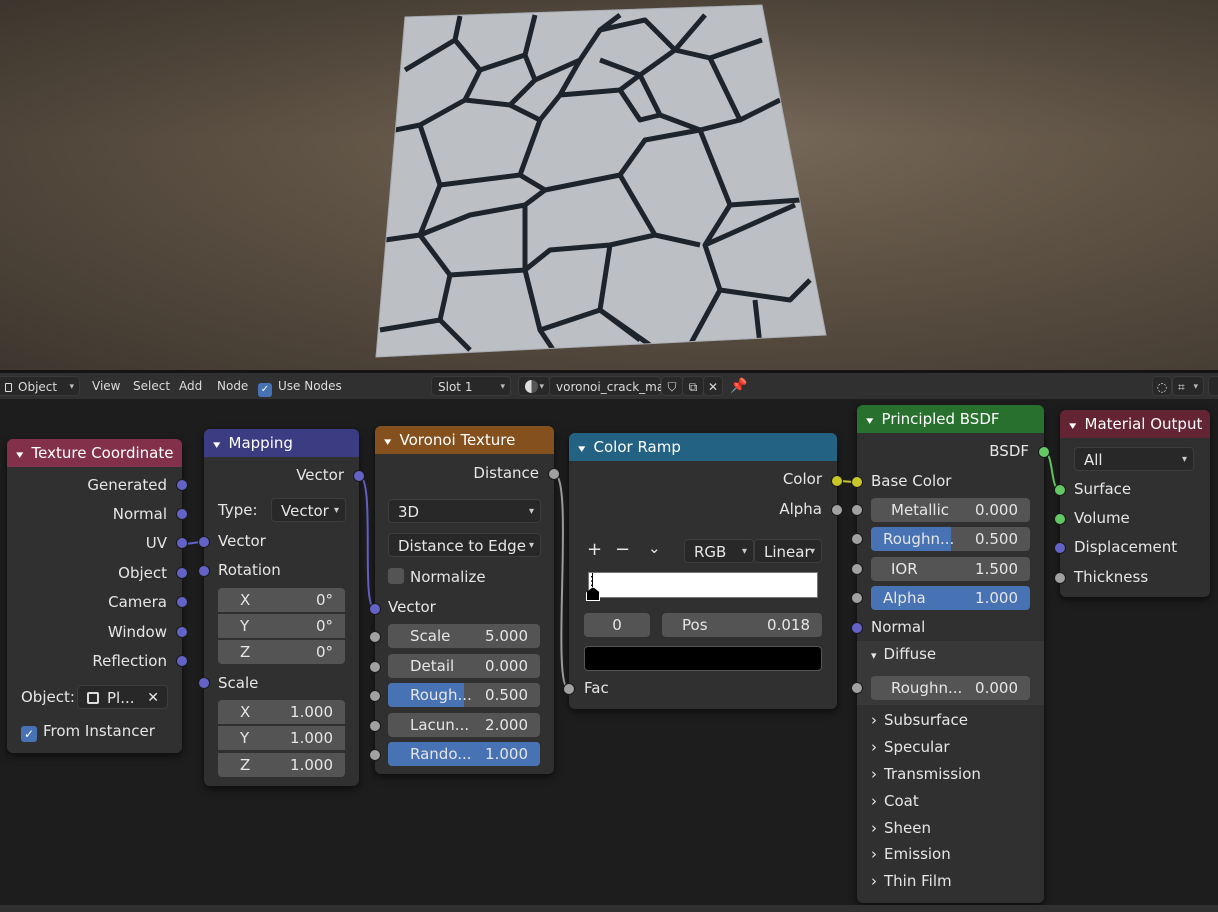  Describe the element at coordinates (464, 666) in the screenshot. I see `detail-field: Detail 0.000` at that location.